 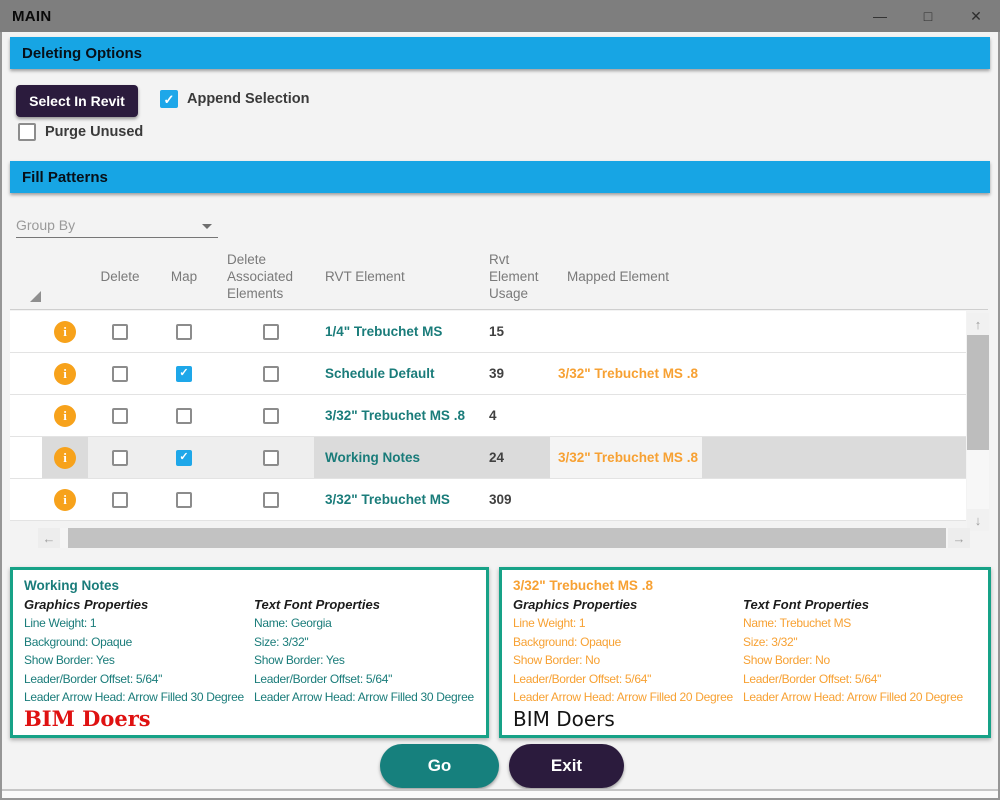 I want to click on purge-unused-checkbox, so click(x=27, y=132).